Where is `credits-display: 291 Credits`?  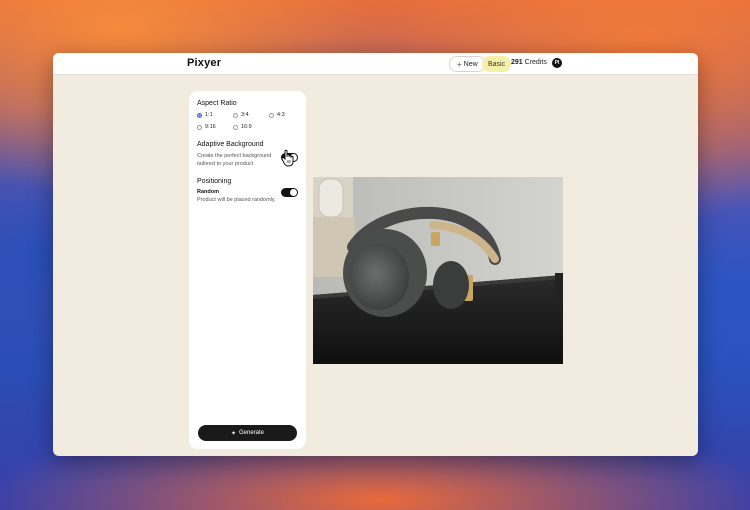 credits-display: 291 Credits is located at coordinates (529, 62).